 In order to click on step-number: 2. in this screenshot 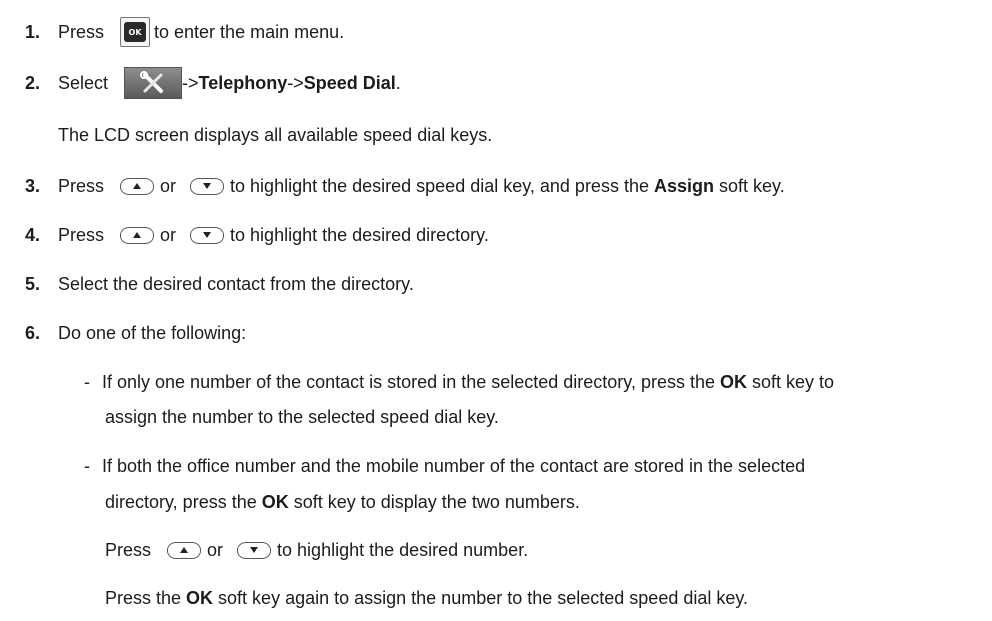, I will do `click(33, 82)`.